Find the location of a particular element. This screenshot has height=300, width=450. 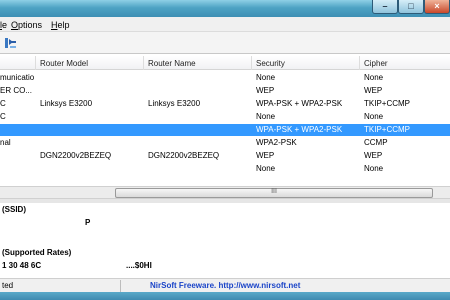

nirsoft-link: NirSoft Freeware. http://www.nirsoft.net is located at coordinates (225, 285).